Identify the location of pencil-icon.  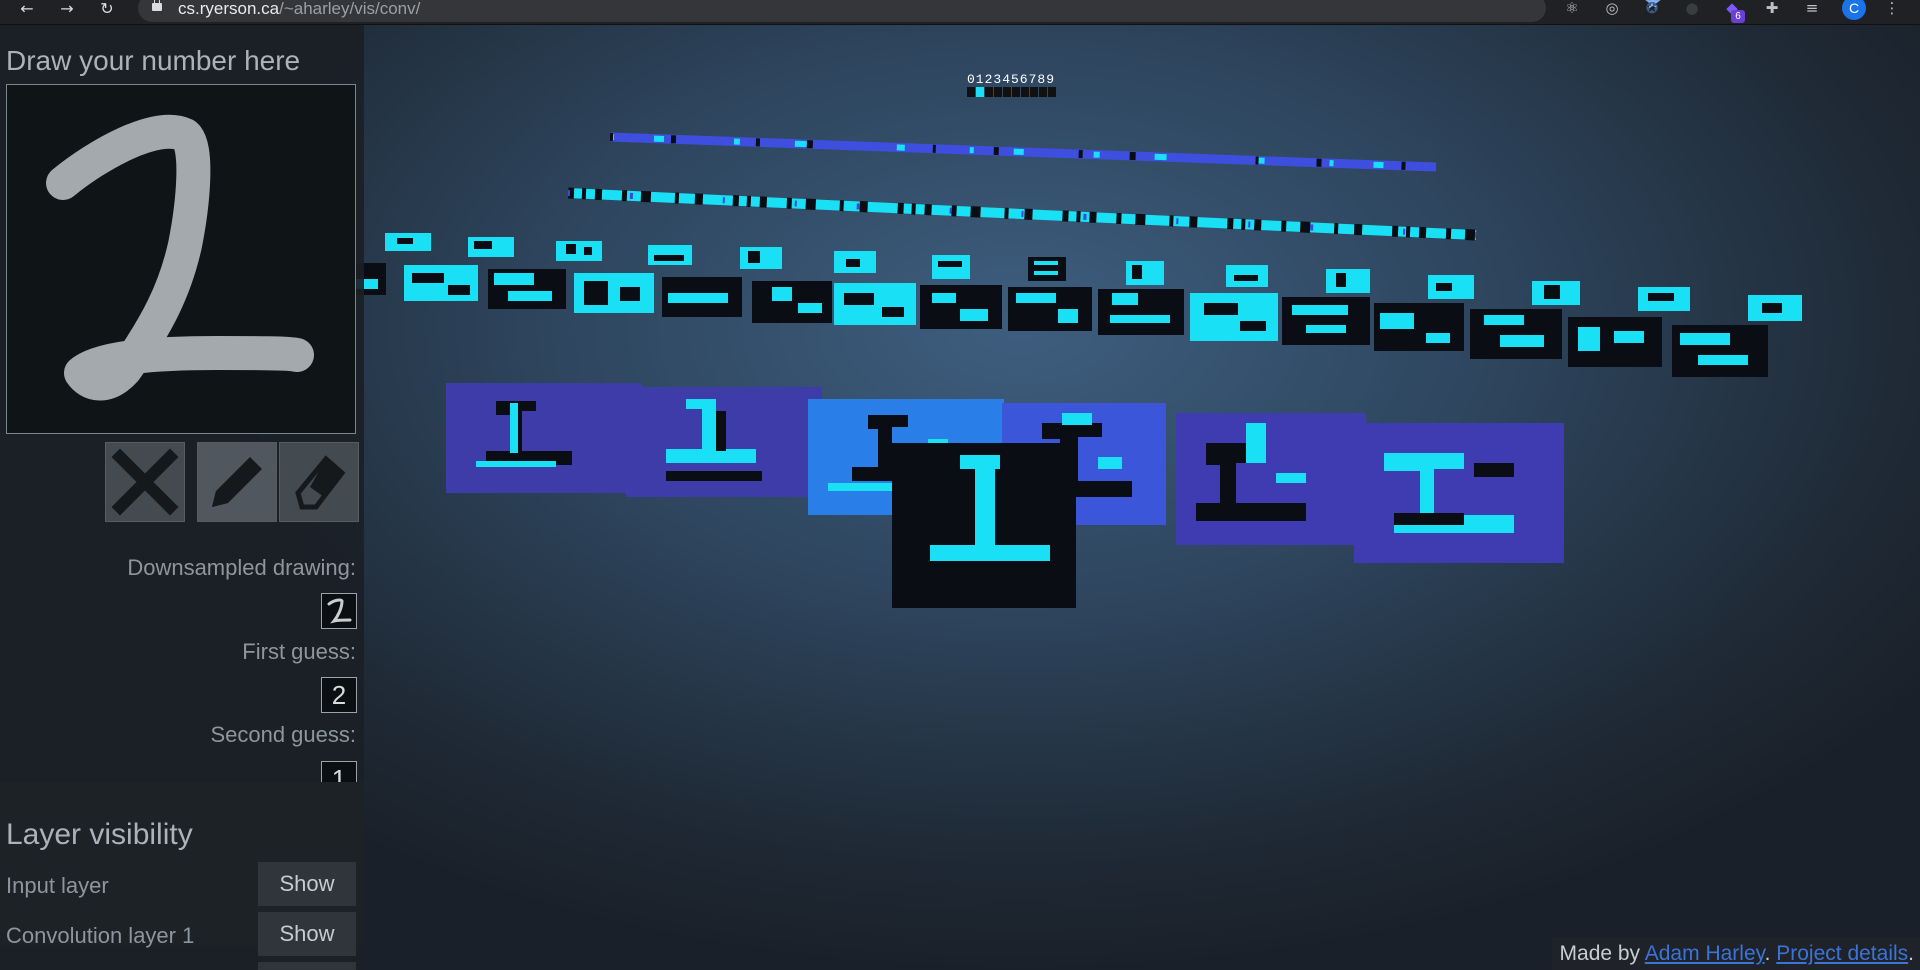
(237, 482).